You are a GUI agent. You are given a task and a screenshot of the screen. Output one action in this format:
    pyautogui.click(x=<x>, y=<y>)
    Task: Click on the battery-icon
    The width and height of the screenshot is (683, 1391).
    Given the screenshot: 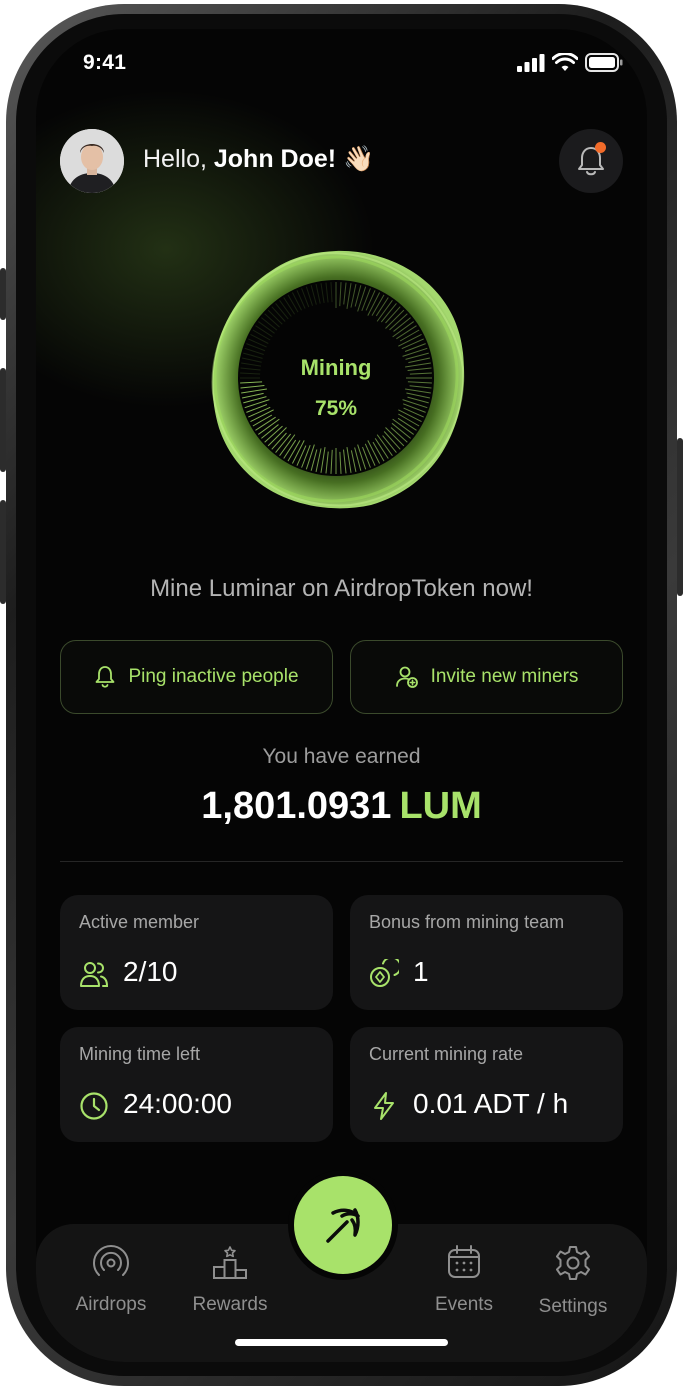 What is the action you would take?
    pyautogui.click(x=604, y=62)
    